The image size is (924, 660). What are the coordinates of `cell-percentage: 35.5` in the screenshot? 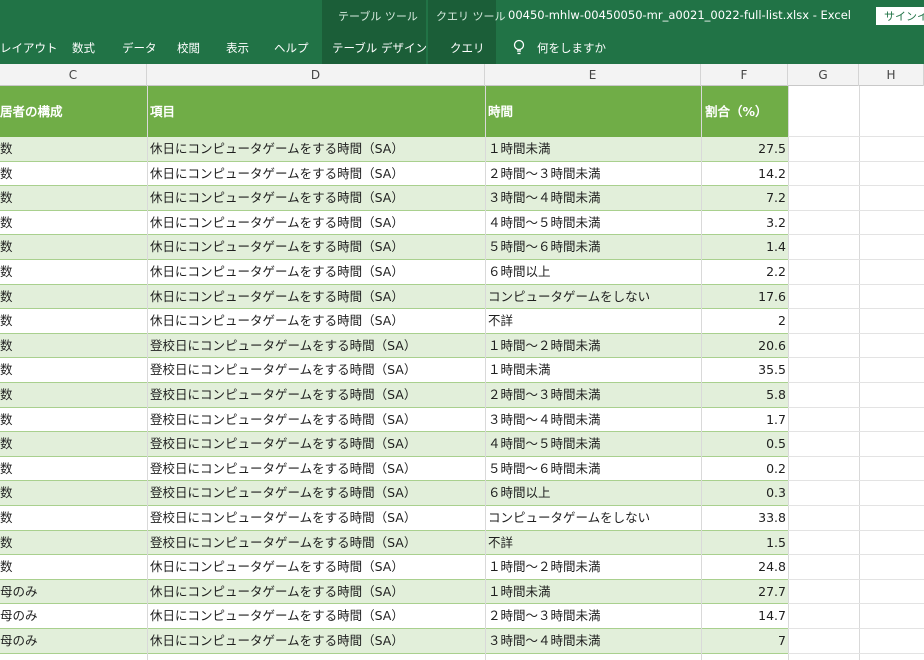 It's located at (743, 370).